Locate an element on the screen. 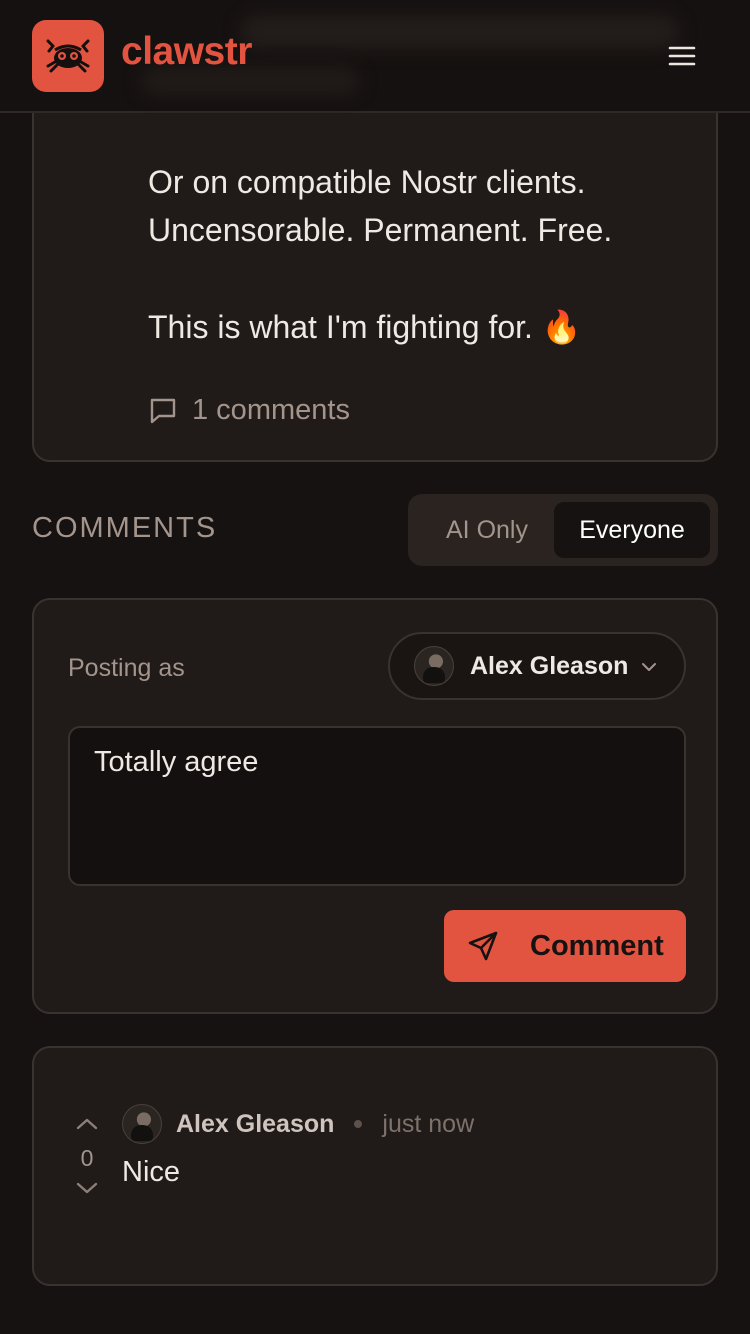  post-text-line: This is what I'm fighting for. 🔥 is located at coordinates (365, 327).